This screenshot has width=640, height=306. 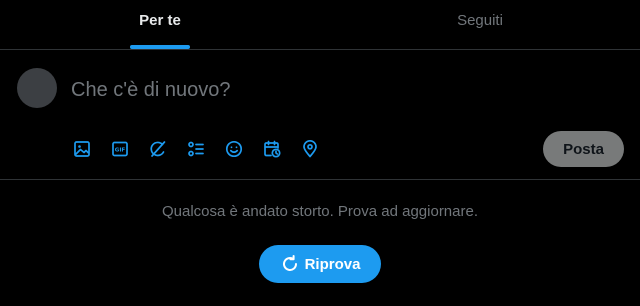 I want to click on post-button: Posta, so click(x=583, y=149).